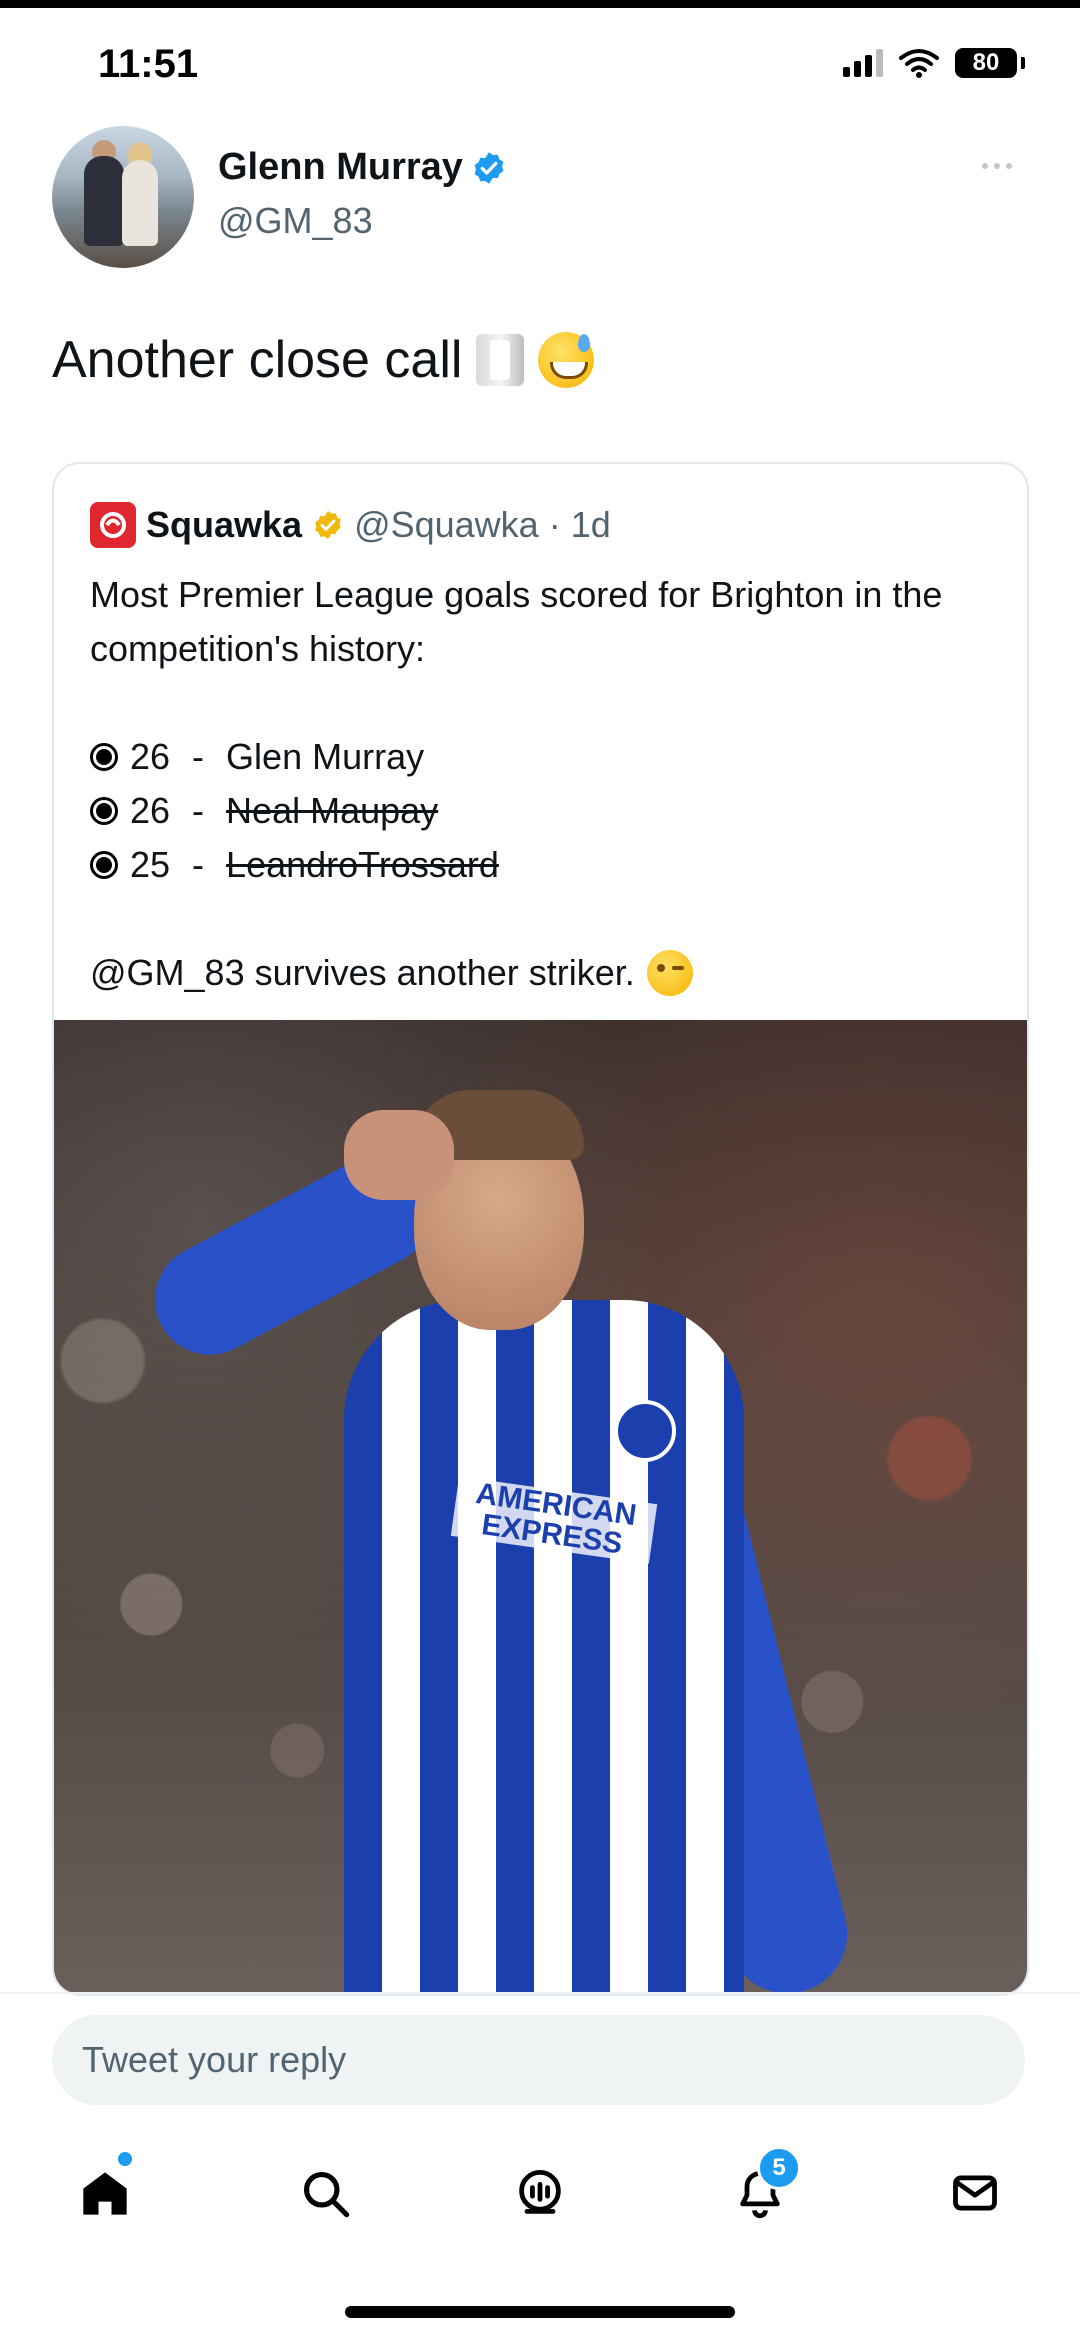 The image size is (1080, 2325). Describe the element at coordinates (295, 221) in the screenshot. I see `author-handle: @GM_83` at that location.